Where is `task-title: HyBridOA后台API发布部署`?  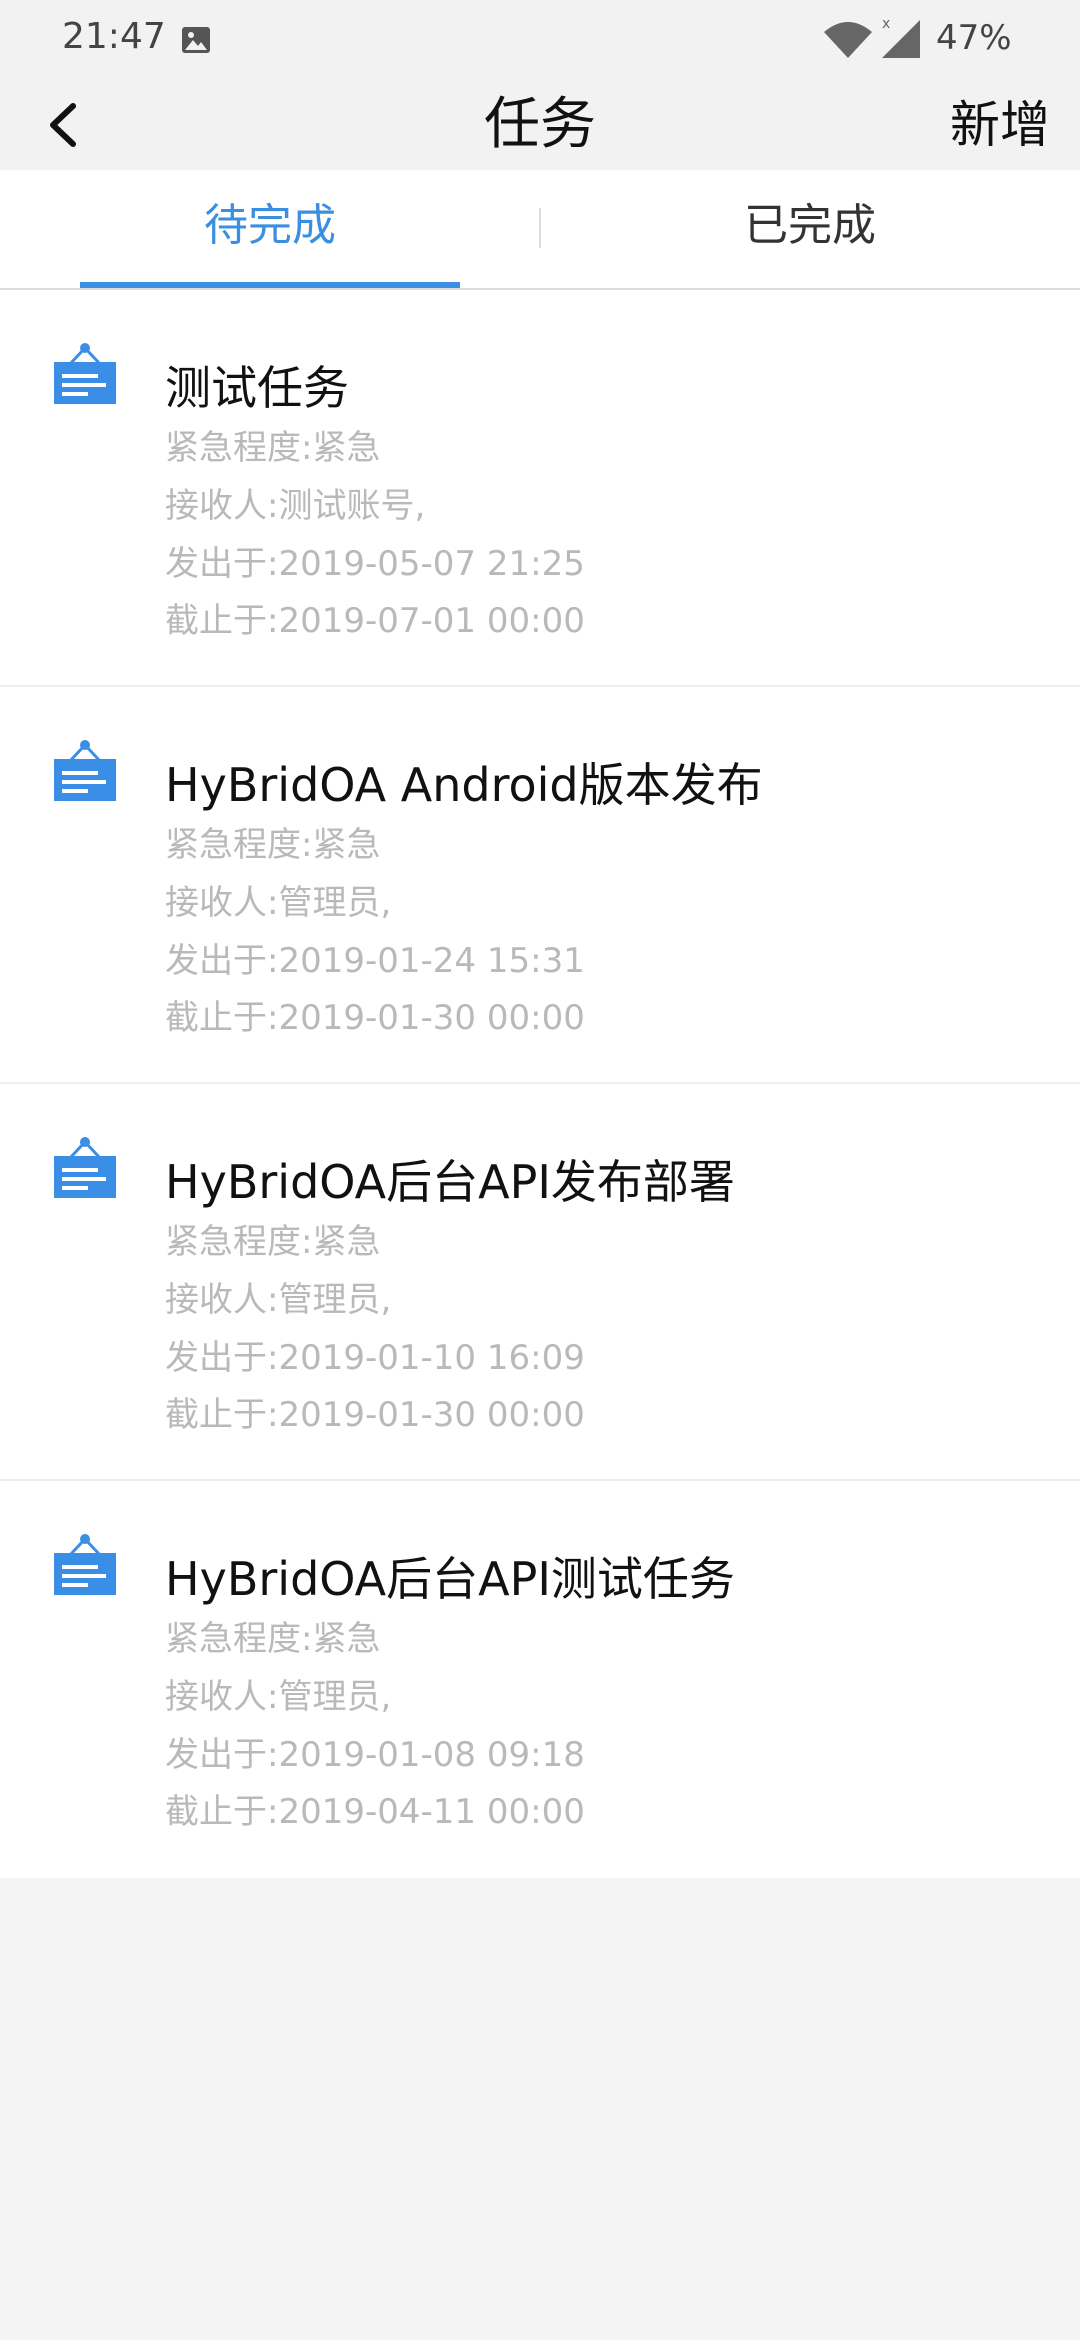
task-title: HyBridOA后台API发布部署 is located at coordinates (450, 1182).